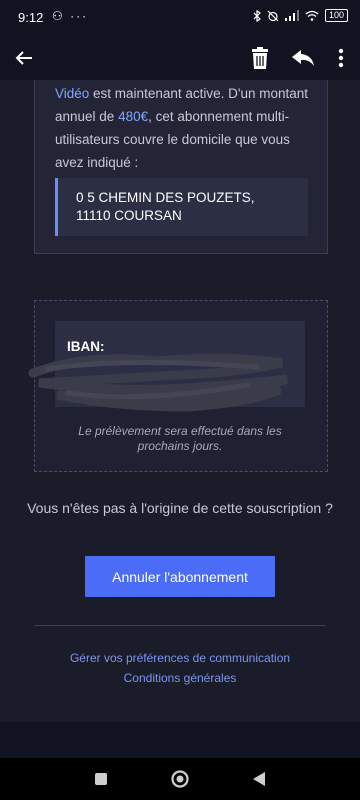 The height and width of the screenshot is (800, 360). Describe the element at coordinates (158, 382) in the screenshot. I see `redaction-scribble` at that location.